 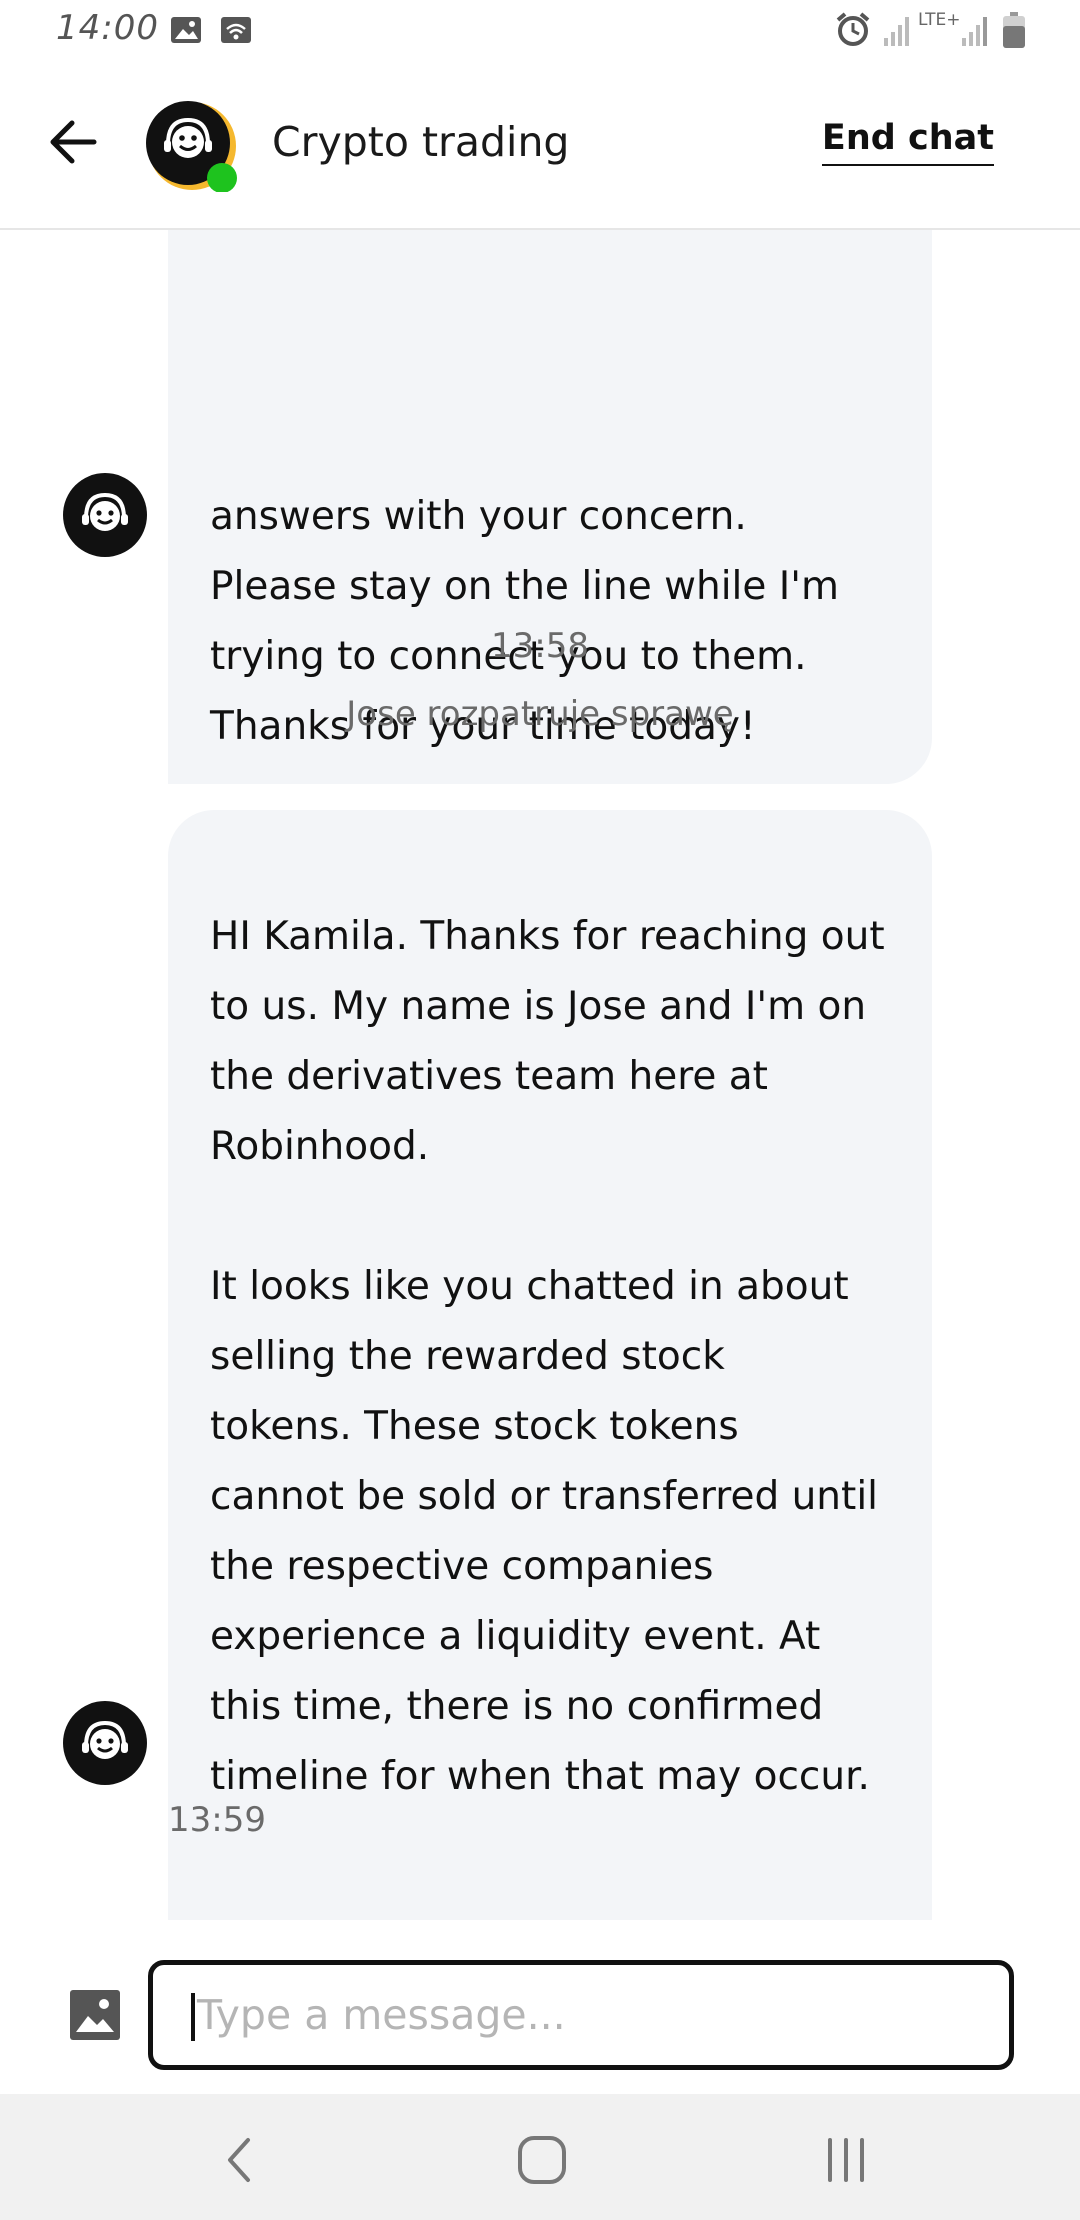 I want to click on image-icon, so click(x=186, y=30).